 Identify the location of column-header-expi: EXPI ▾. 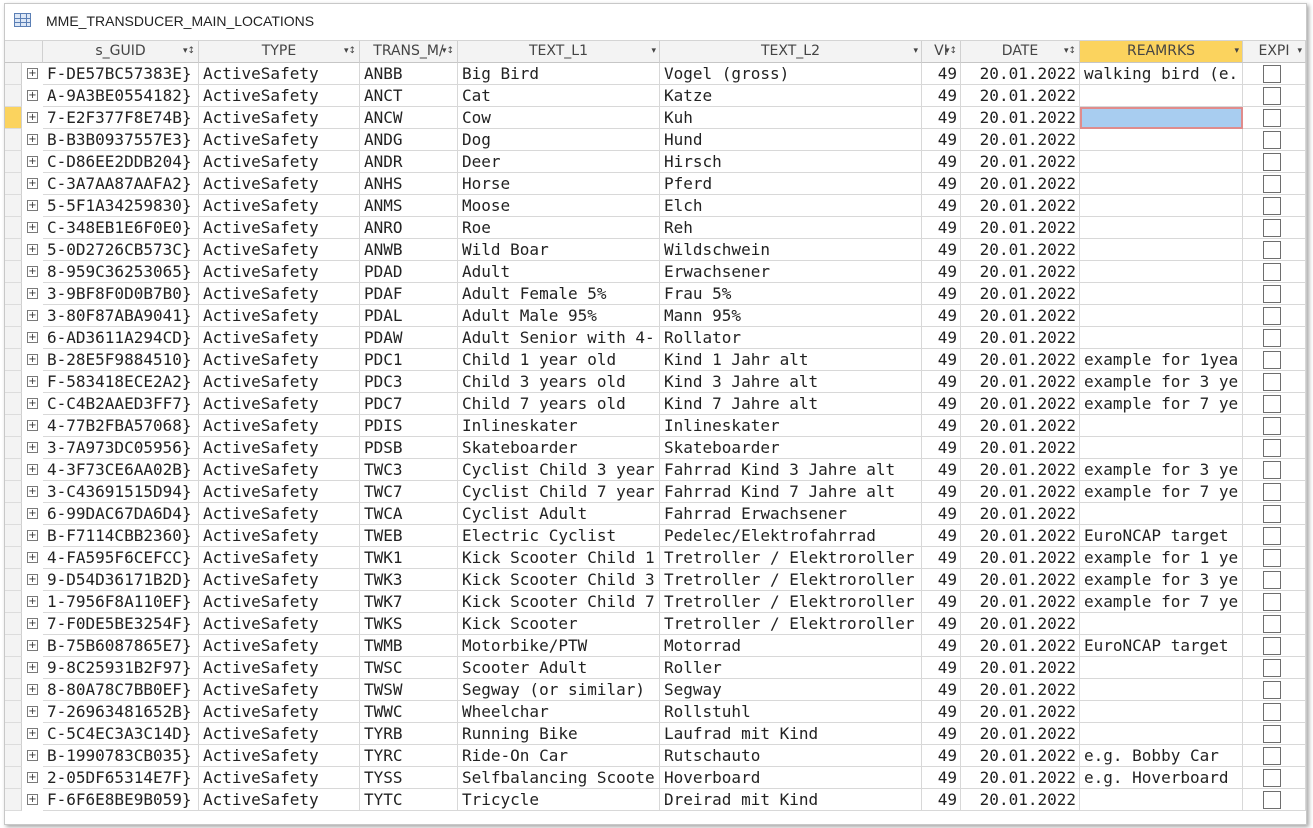
(1274, 52).